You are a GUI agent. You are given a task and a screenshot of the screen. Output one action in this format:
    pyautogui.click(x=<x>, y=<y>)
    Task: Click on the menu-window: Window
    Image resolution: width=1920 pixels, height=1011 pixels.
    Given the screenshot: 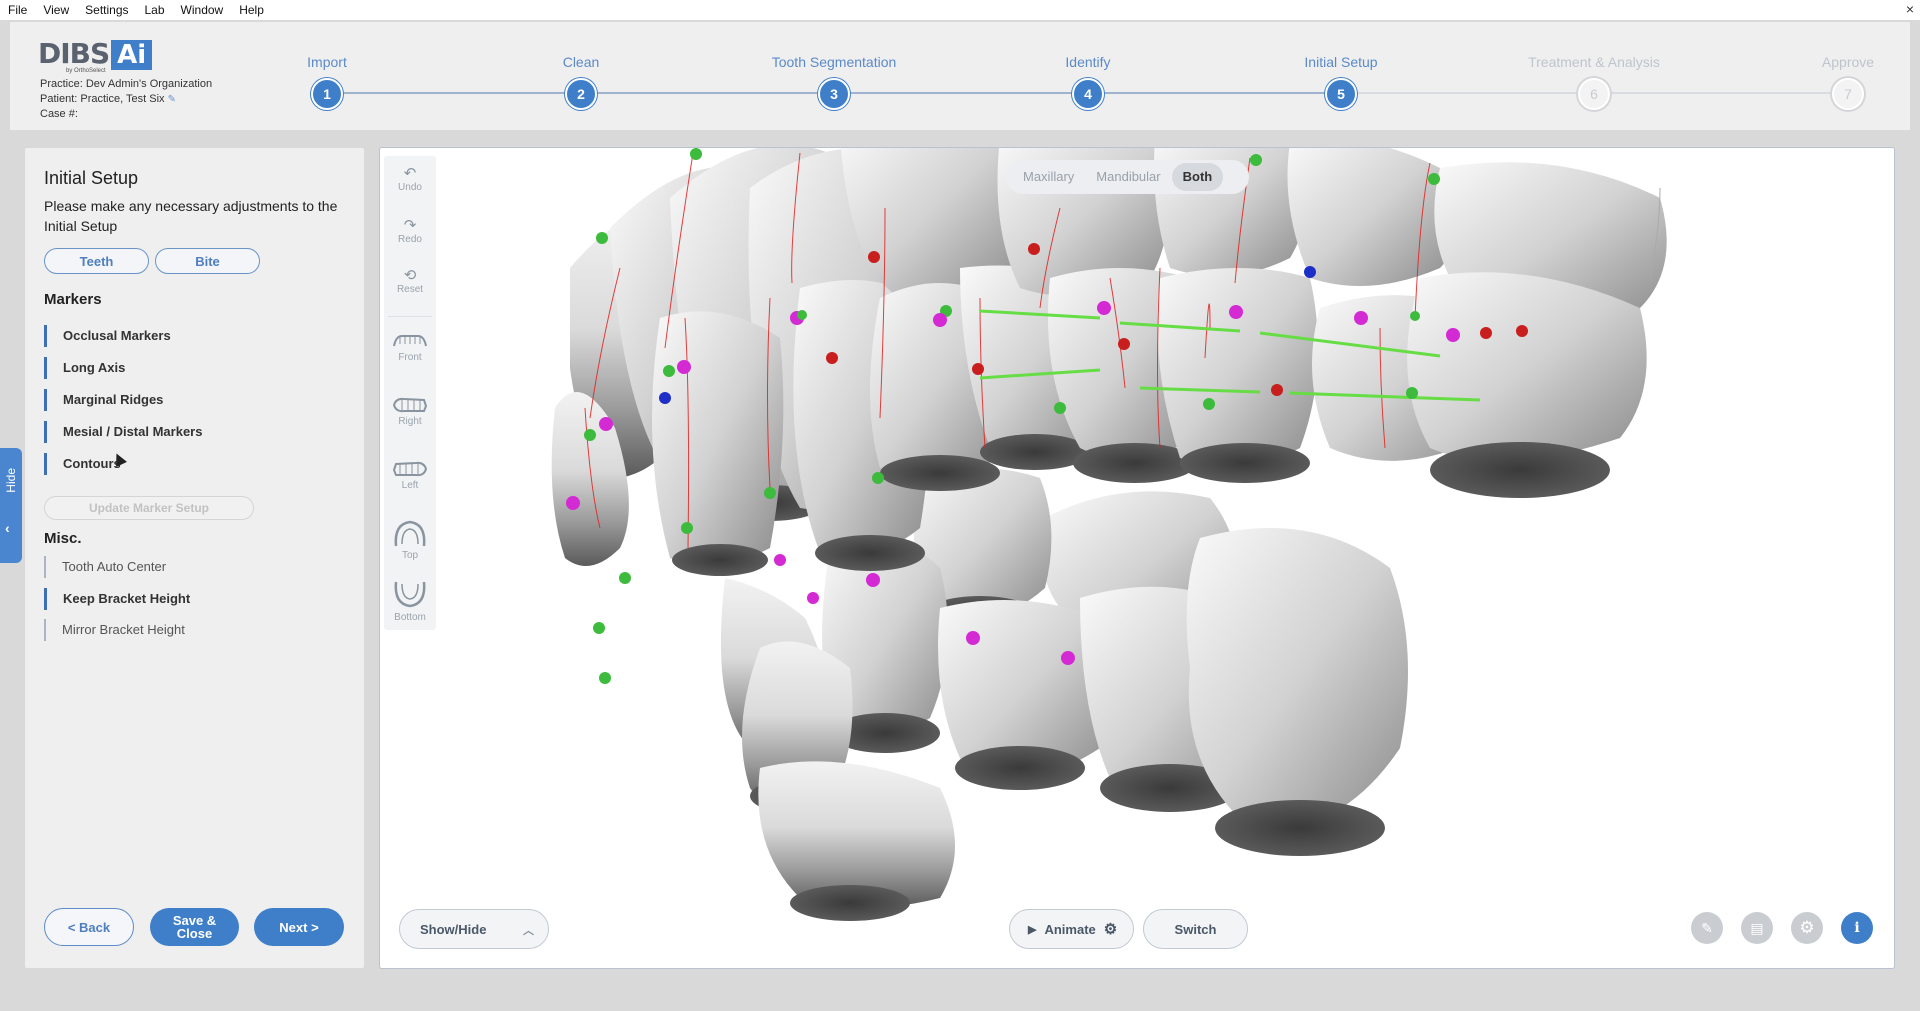 What is the action you would take?
    pyautogui.click(x=202, y=10)
    